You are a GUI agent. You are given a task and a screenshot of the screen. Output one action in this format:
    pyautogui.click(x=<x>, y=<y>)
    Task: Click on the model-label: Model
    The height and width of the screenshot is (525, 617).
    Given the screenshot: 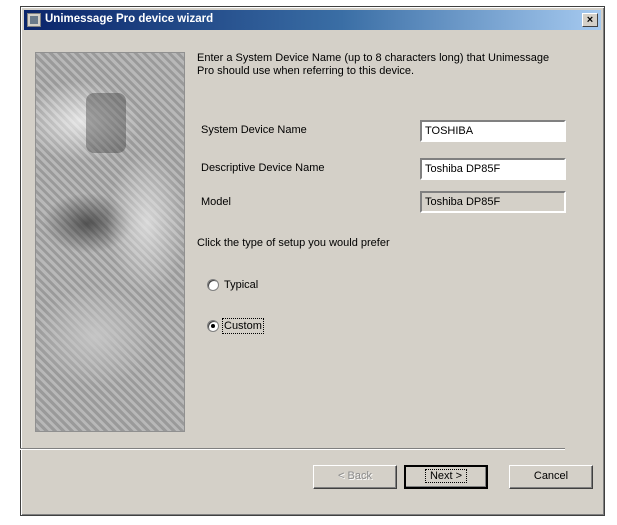 What is the action you would take?
    pyautogui.click(x=216, y=202)
    